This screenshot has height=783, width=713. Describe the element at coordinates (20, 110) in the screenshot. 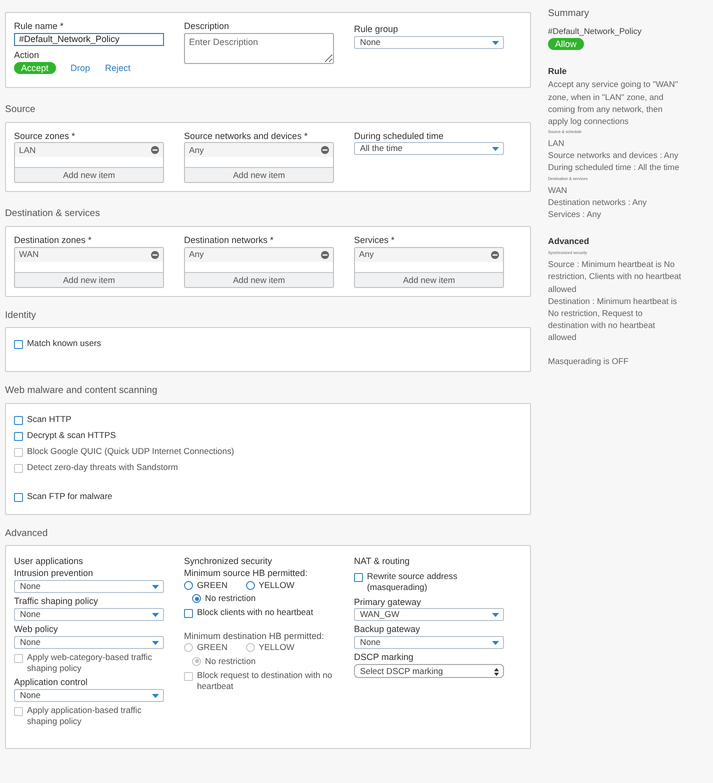

I see `section-title: Source` at that location.